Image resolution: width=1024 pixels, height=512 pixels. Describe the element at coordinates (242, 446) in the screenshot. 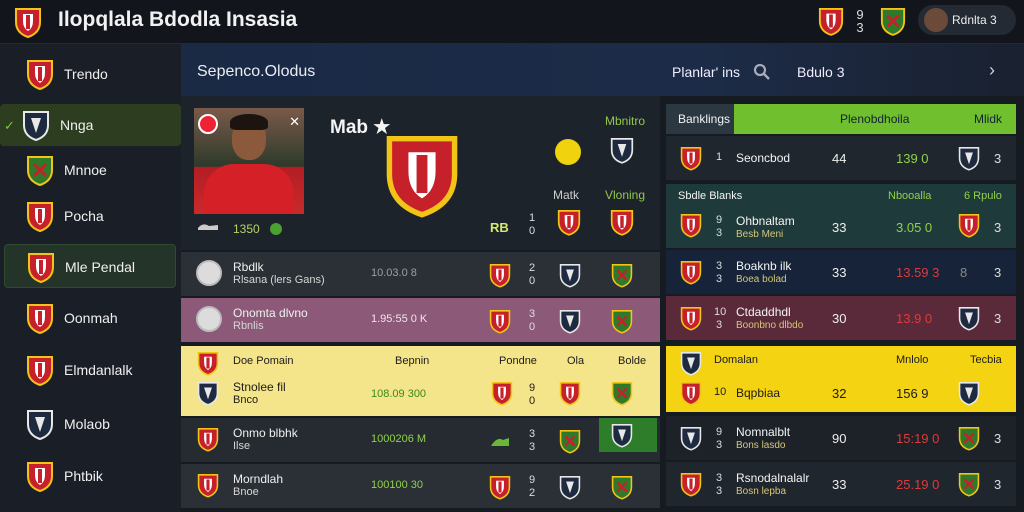

I see `row-subtitle: Ilse` at that location.